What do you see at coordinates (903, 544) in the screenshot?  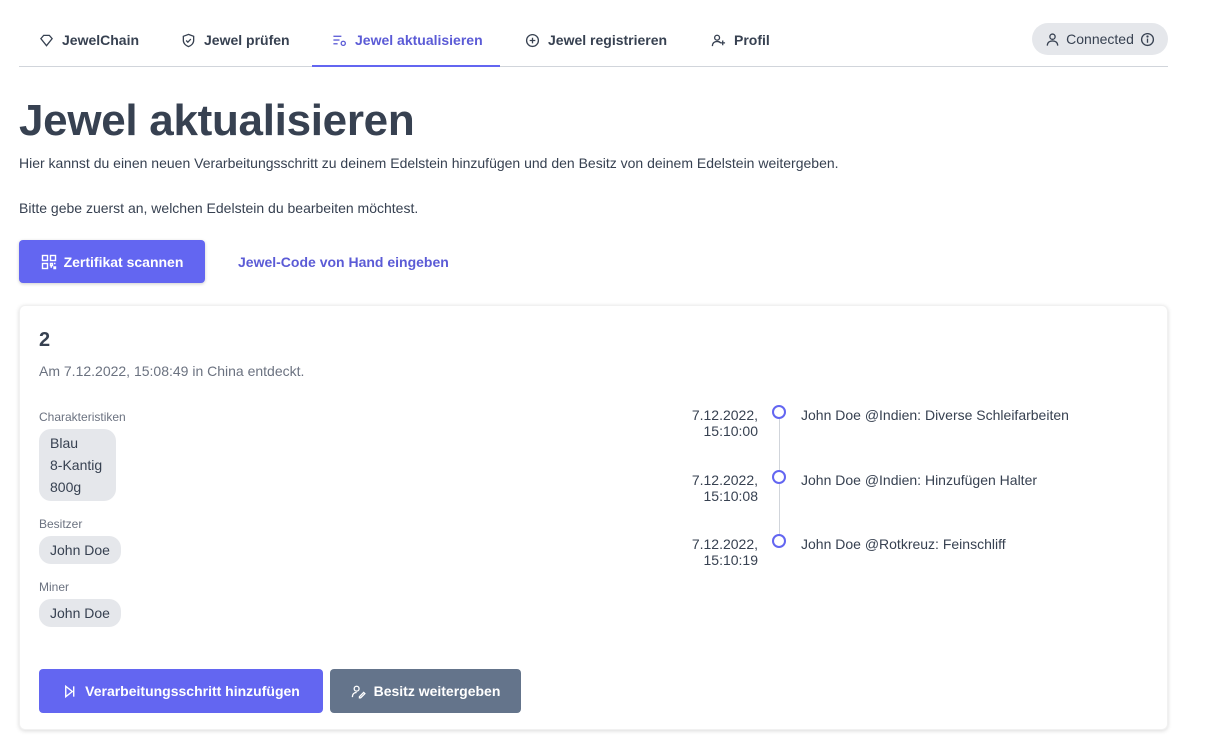 I see `timeline-entry: John Doe @Rotkreuz: Feinschliff` at bounding box center [903, 544].